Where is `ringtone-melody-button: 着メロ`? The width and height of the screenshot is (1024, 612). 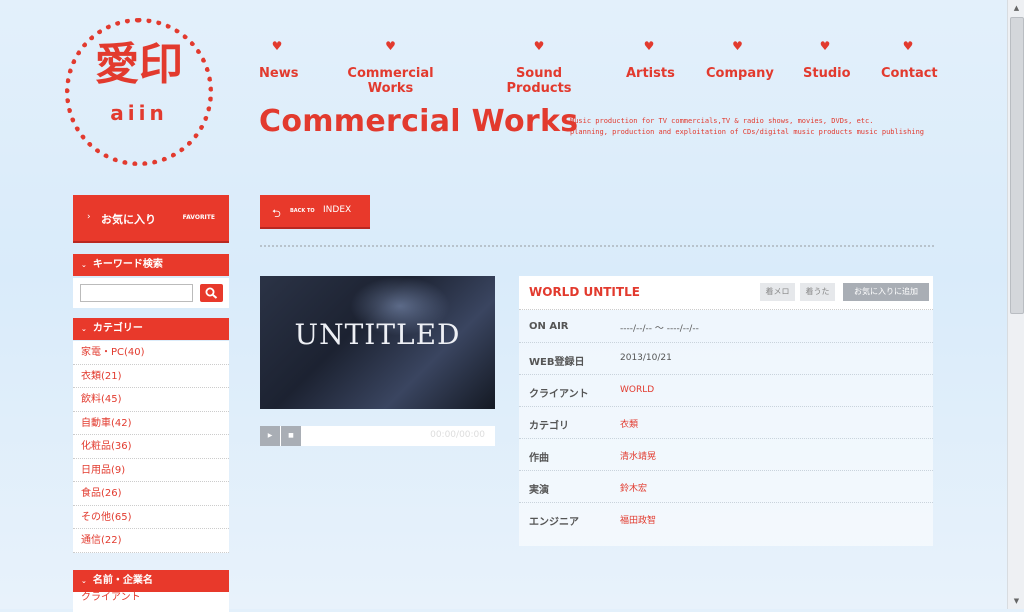
ringtone-melody-button: 着メロ is located at coordinates (777, 292).